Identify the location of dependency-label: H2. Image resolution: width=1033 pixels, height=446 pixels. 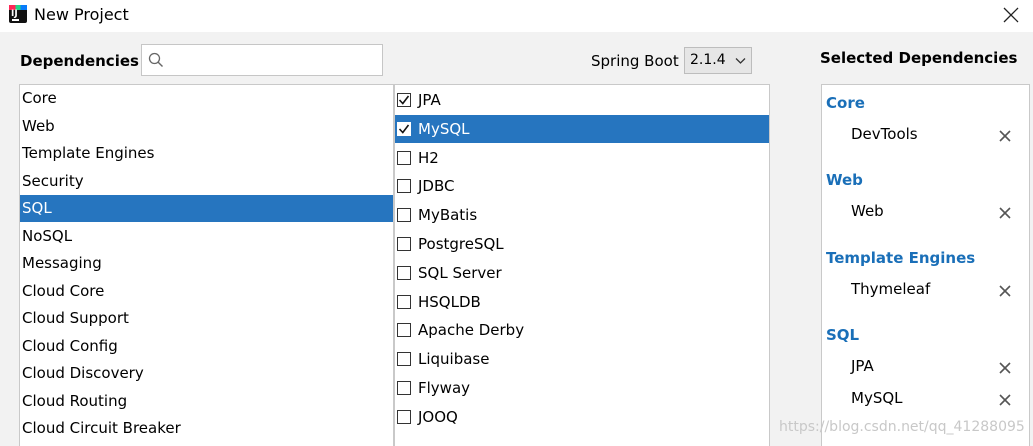
(428, 157).